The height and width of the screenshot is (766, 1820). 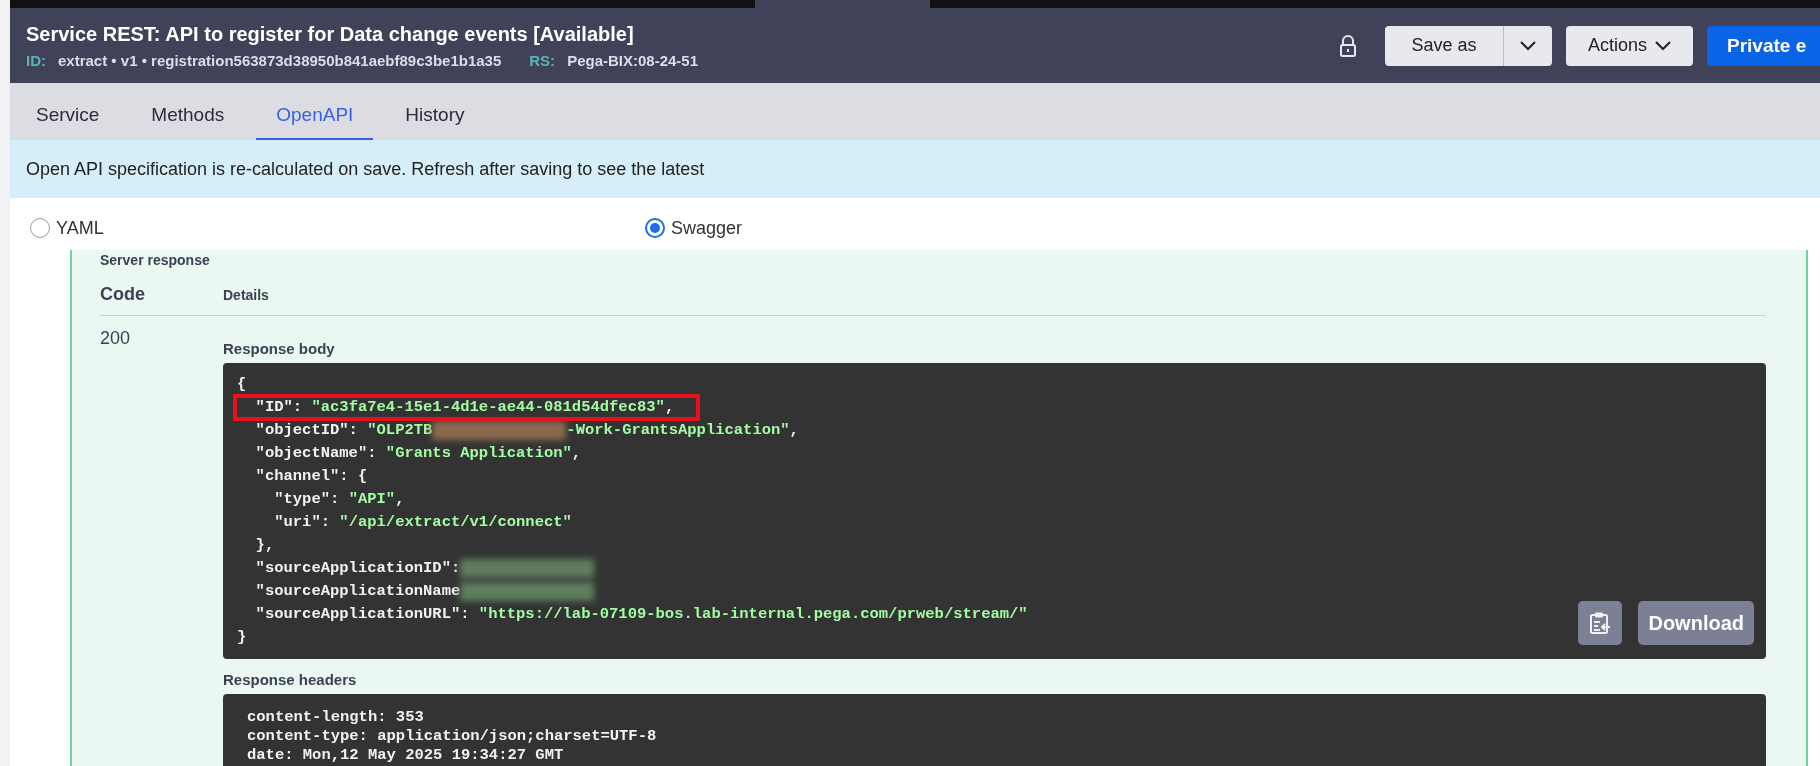 What do you see at coordinates (1347, 45) in the screenshot?
I see `lock-icon` at bounding box center [1347, 45].